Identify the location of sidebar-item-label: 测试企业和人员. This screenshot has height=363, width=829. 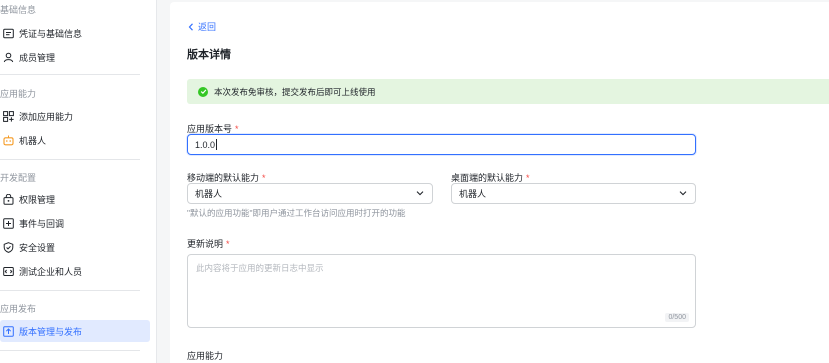
(51, 271).